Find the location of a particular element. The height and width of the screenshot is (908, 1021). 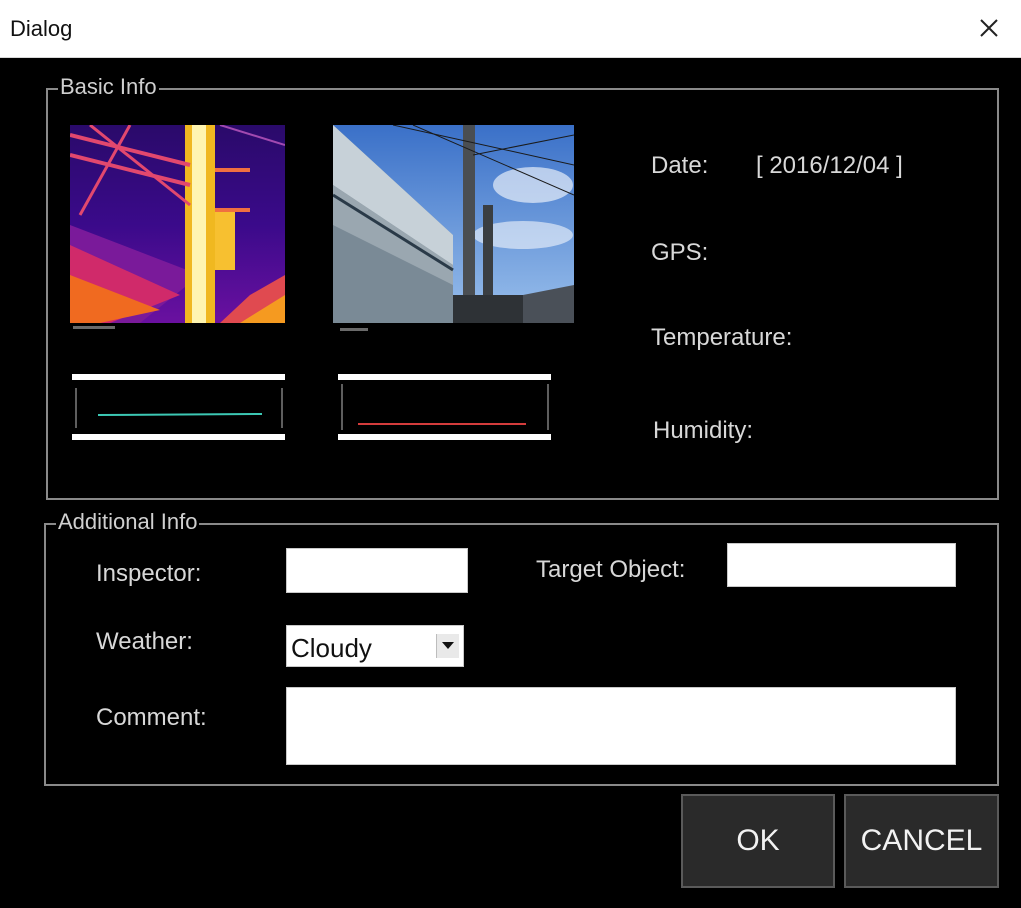

chevron-down-icon is located at coordinates (448, 645).